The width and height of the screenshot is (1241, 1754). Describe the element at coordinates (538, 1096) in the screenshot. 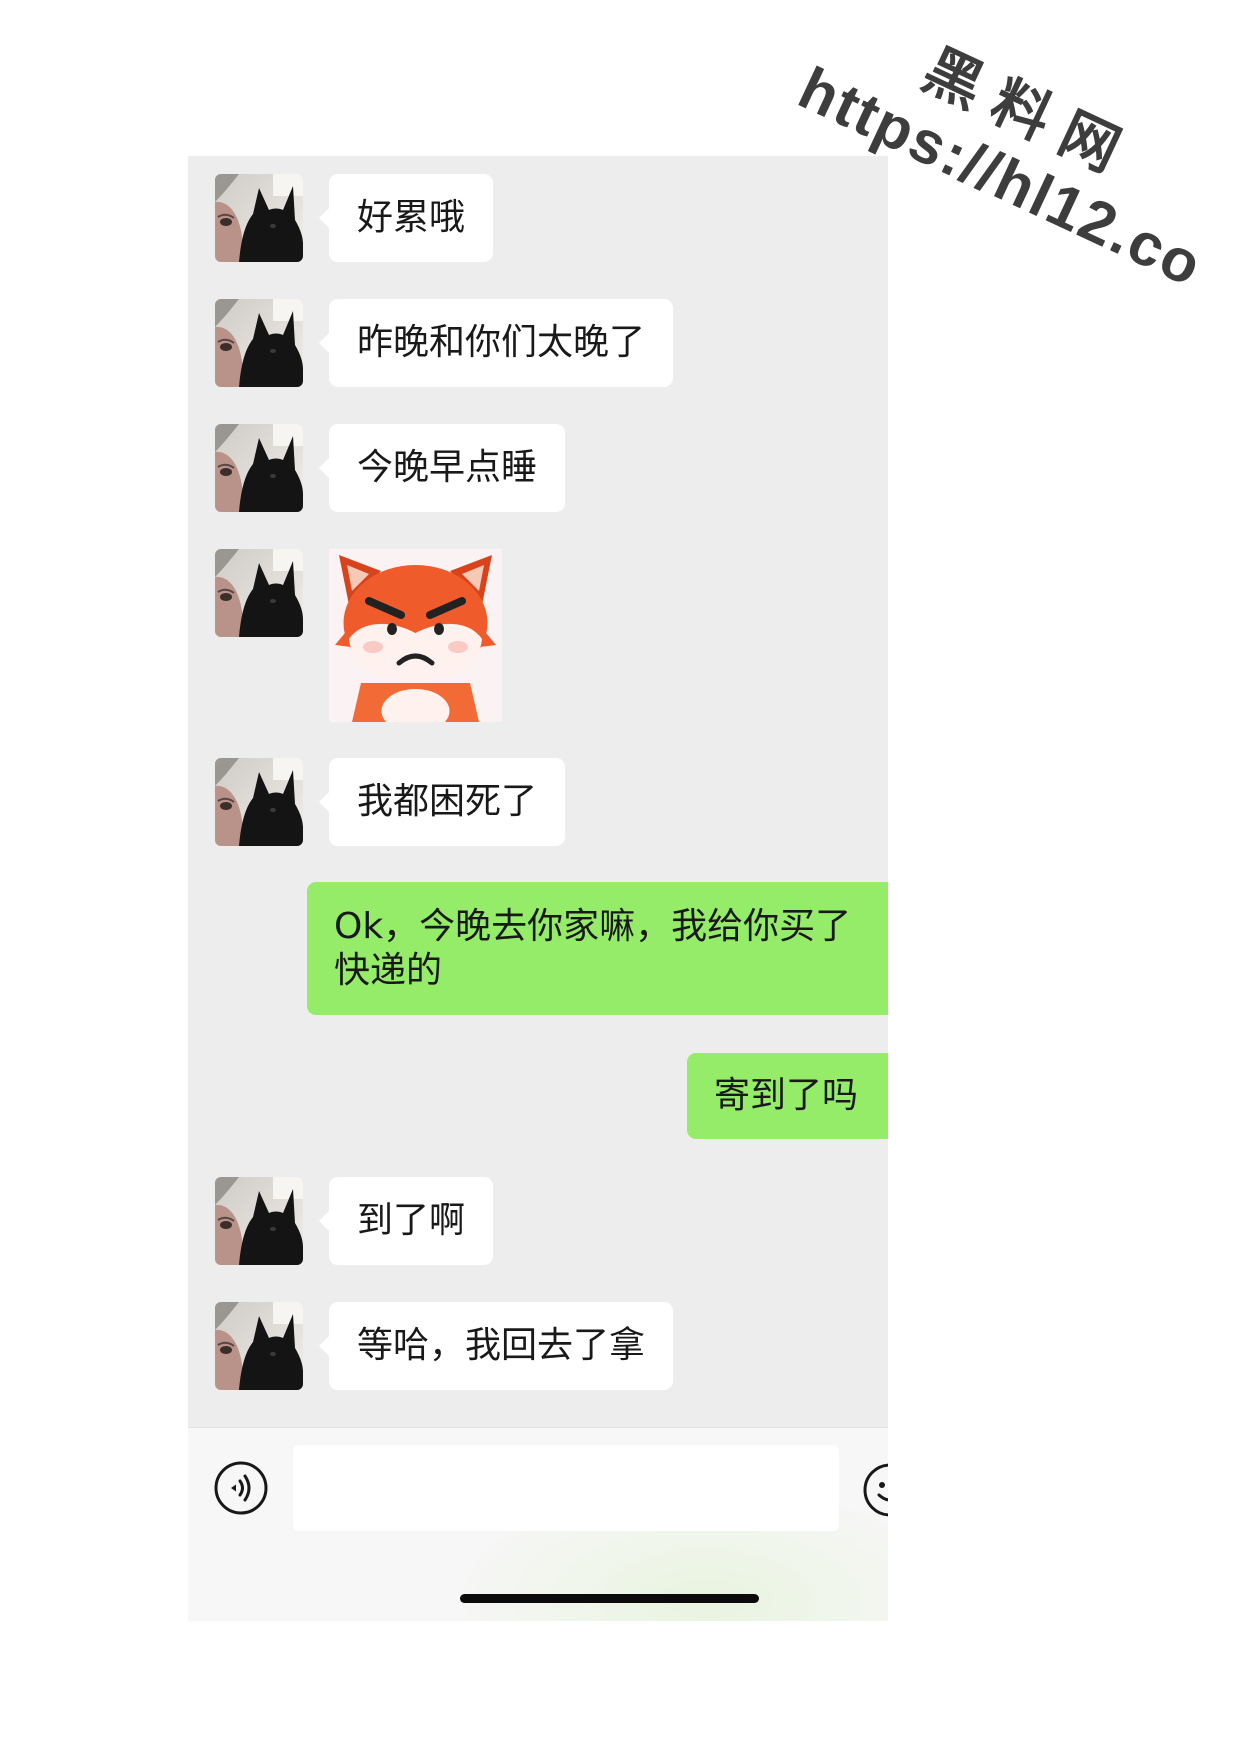

I see `message-row: 寄到了吗` at that location.